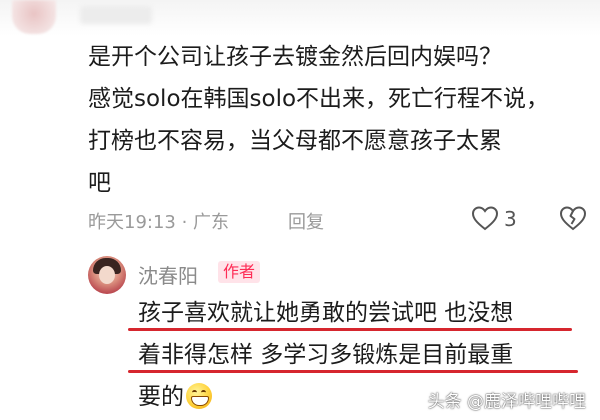  I want to click on author-badge: 作者, so click(239, 272).